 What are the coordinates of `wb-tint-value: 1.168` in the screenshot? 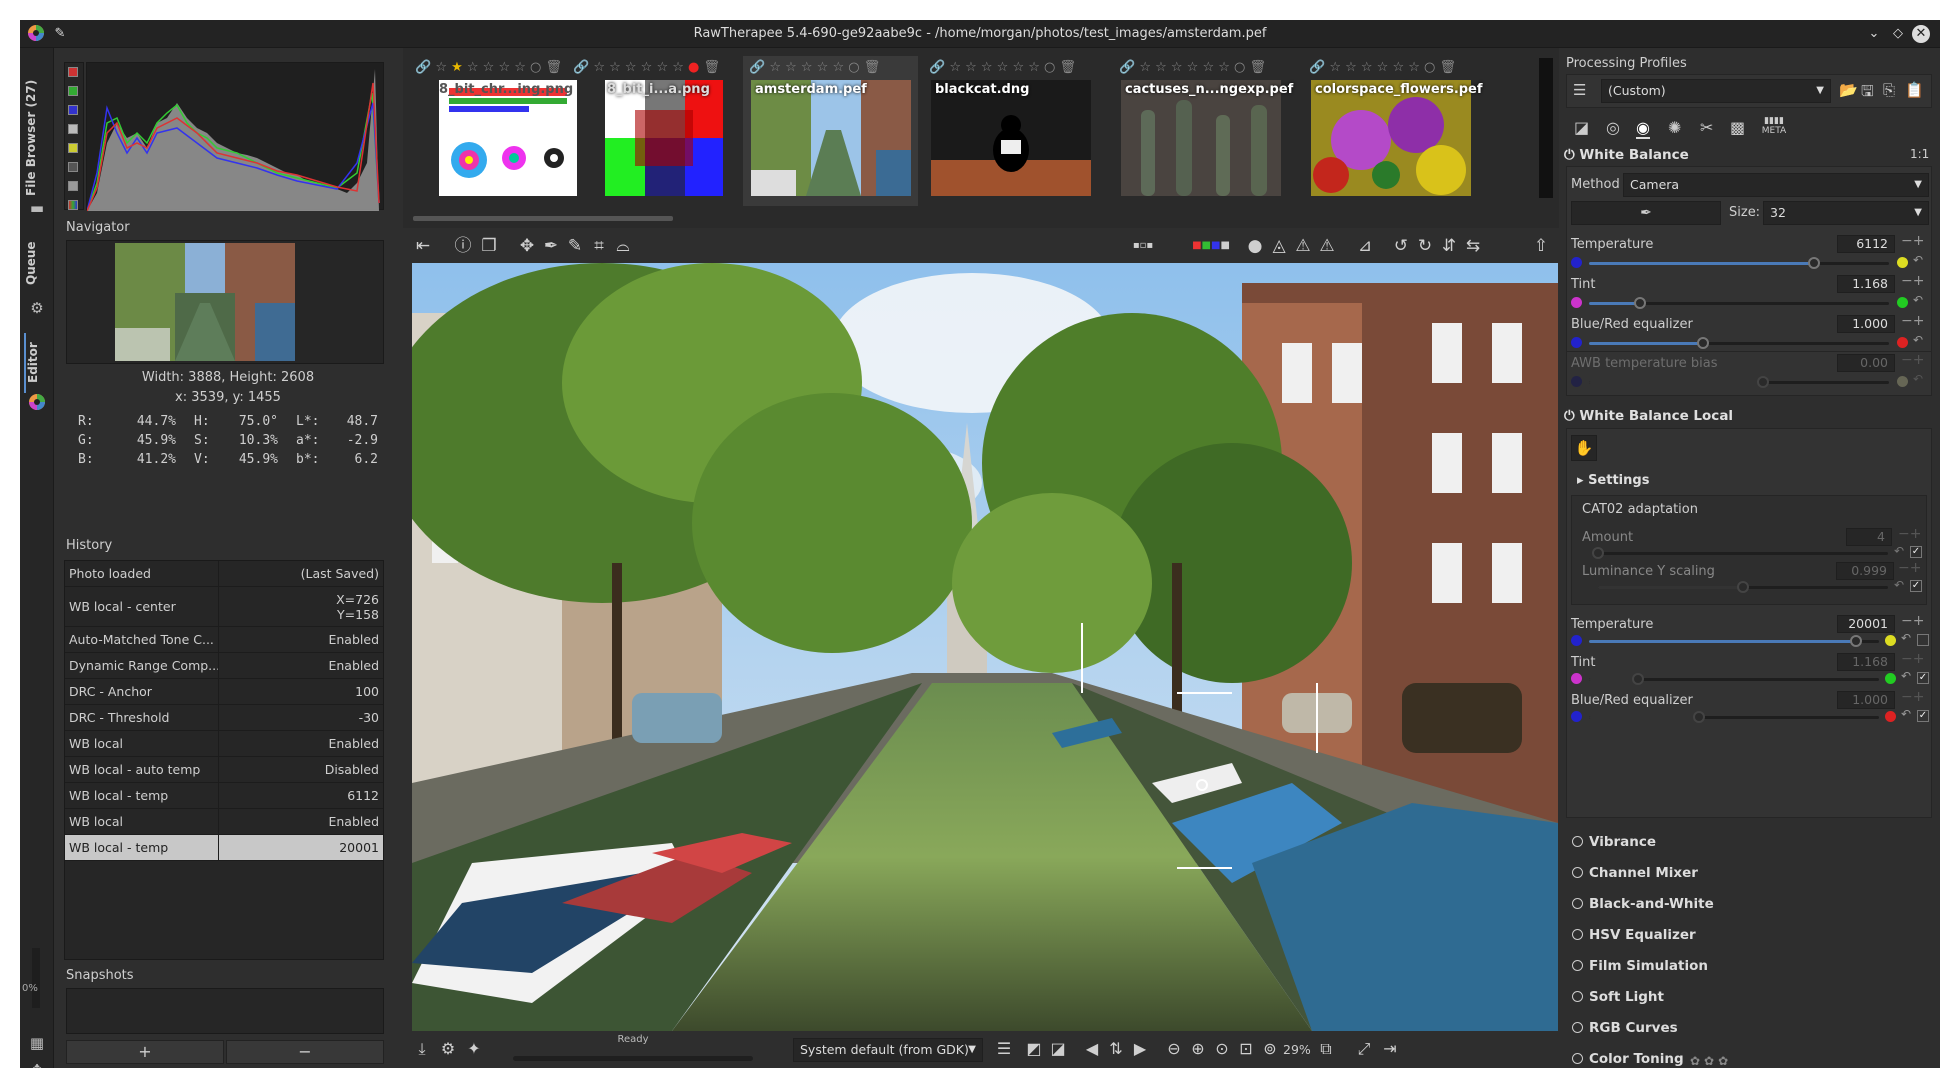 It's located at (1866, 284).